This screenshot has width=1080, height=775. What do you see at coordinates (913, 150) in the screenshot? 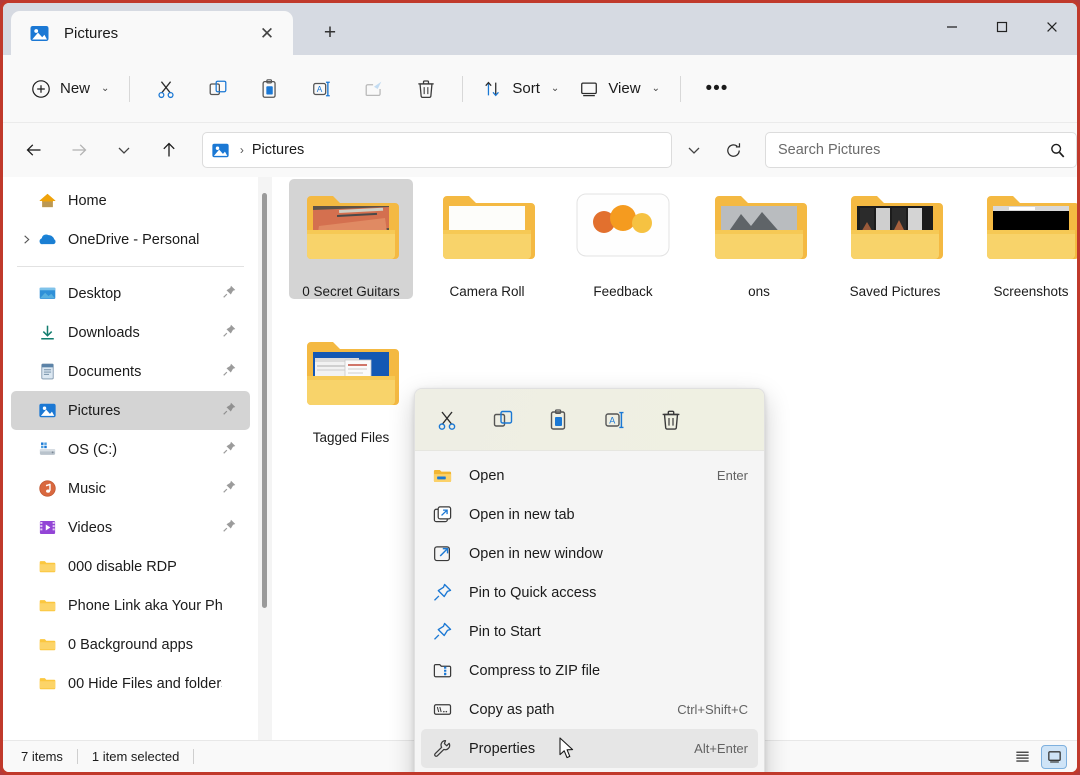
I see `search-input` at bounding box center [913, 150].